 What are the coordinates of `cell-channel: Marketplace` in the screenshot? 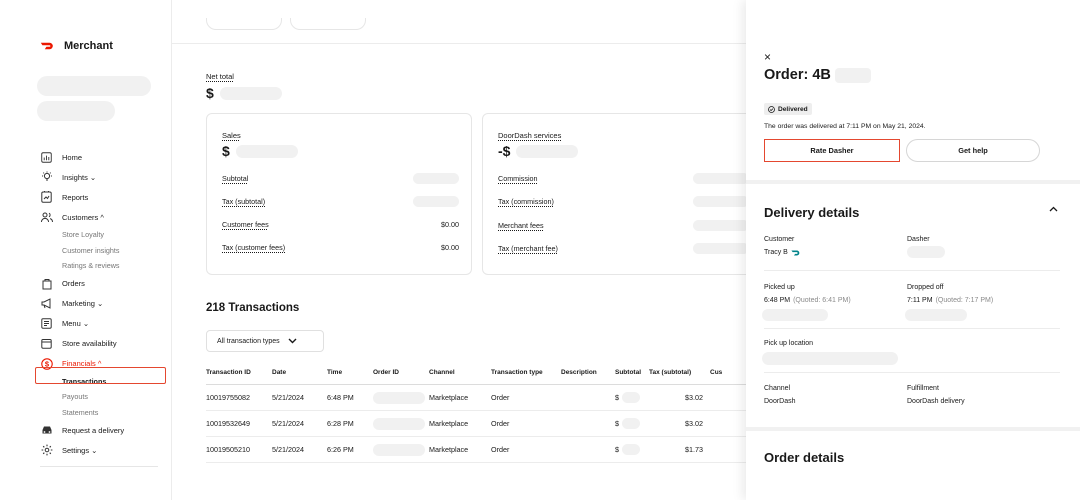 It's located at (449, 397).